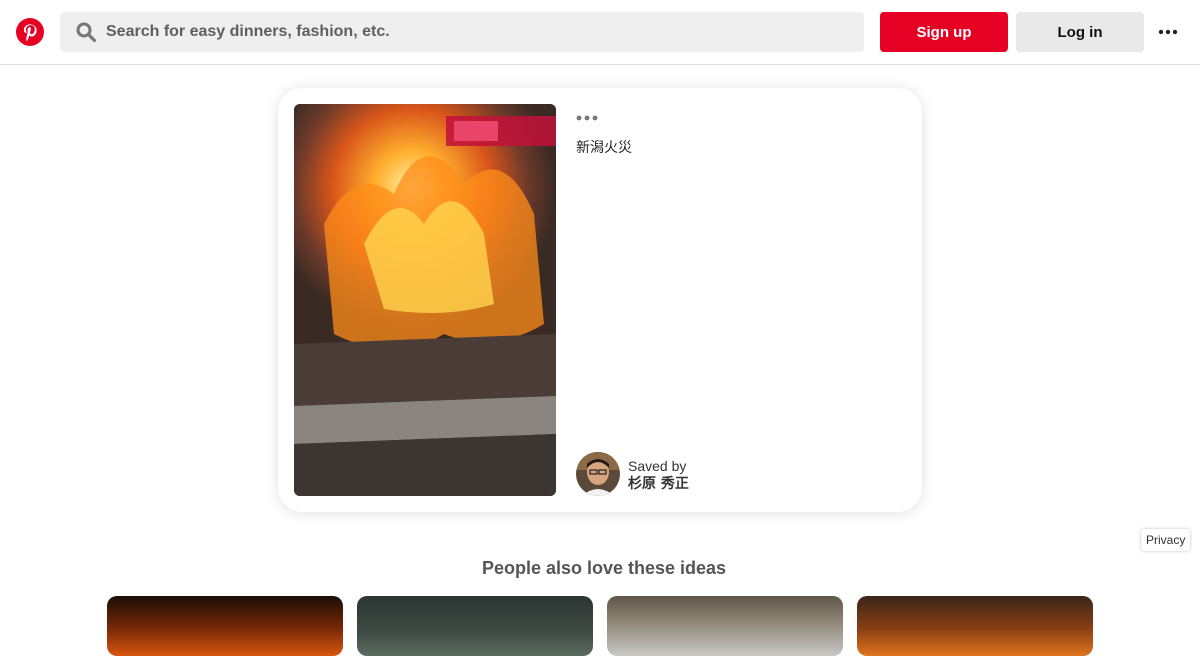 This screenshot has width=1200, height=656. Describe the element at coordinates (944, 32) in the screenshot. I see `signup-button: Sign up` at that location.